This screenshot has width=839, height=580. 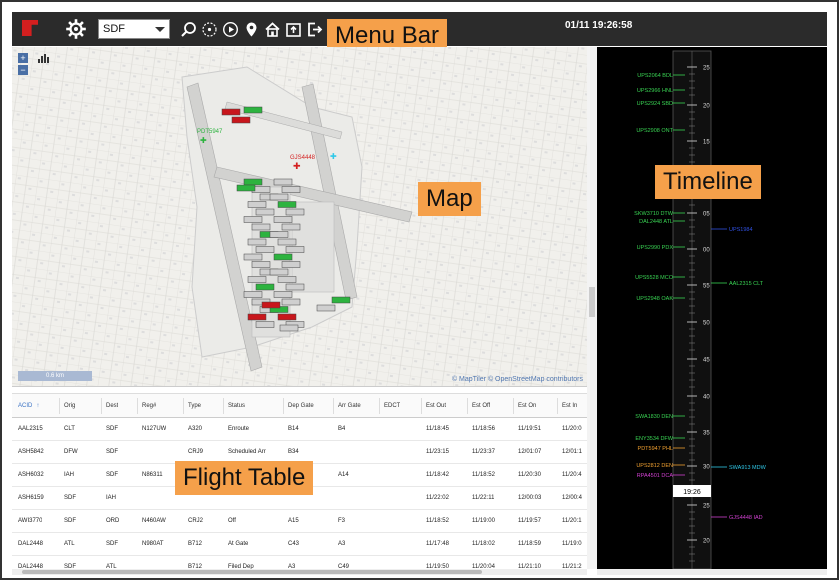 I want to click on home-icon, so click(x=272, y=29).